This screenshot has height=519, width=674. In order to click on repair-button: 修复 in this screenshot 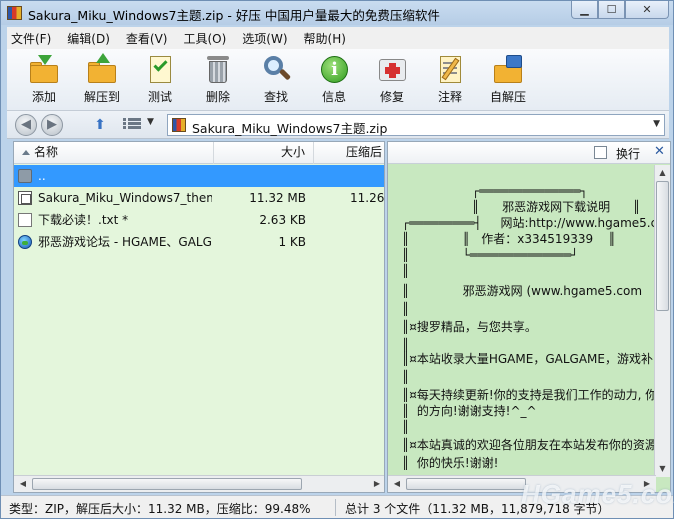, I will do `click(392, 79)`.